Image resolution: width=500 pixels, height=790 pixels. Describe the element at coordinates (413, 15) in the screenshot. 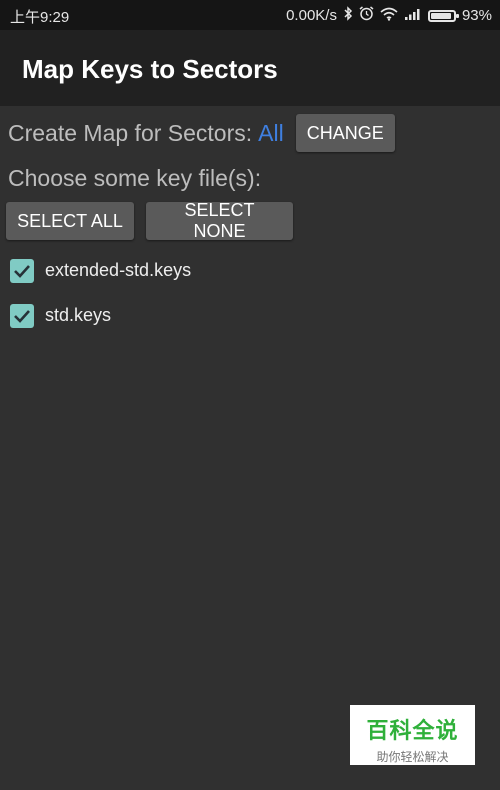

I see `signal-icon` at that location.